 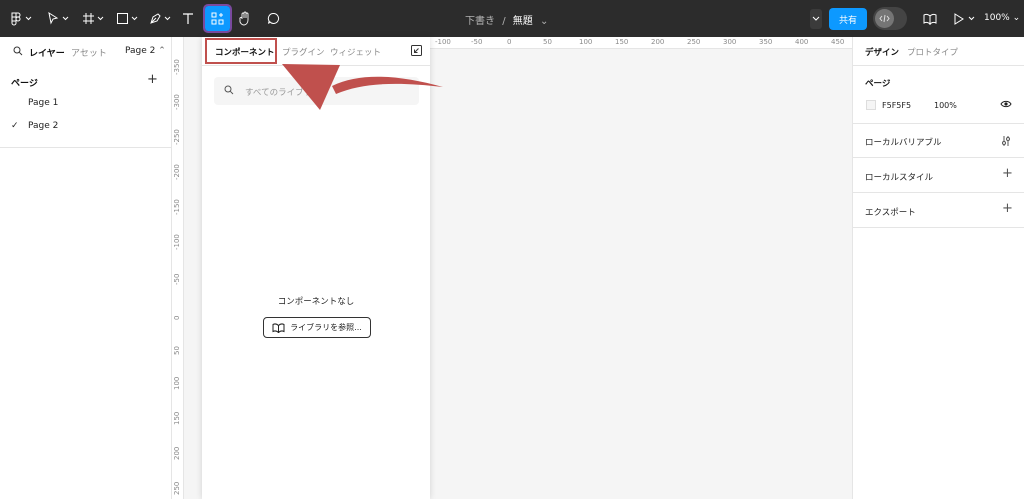 I want to click on comment-icon, so click(x=273, y=18).